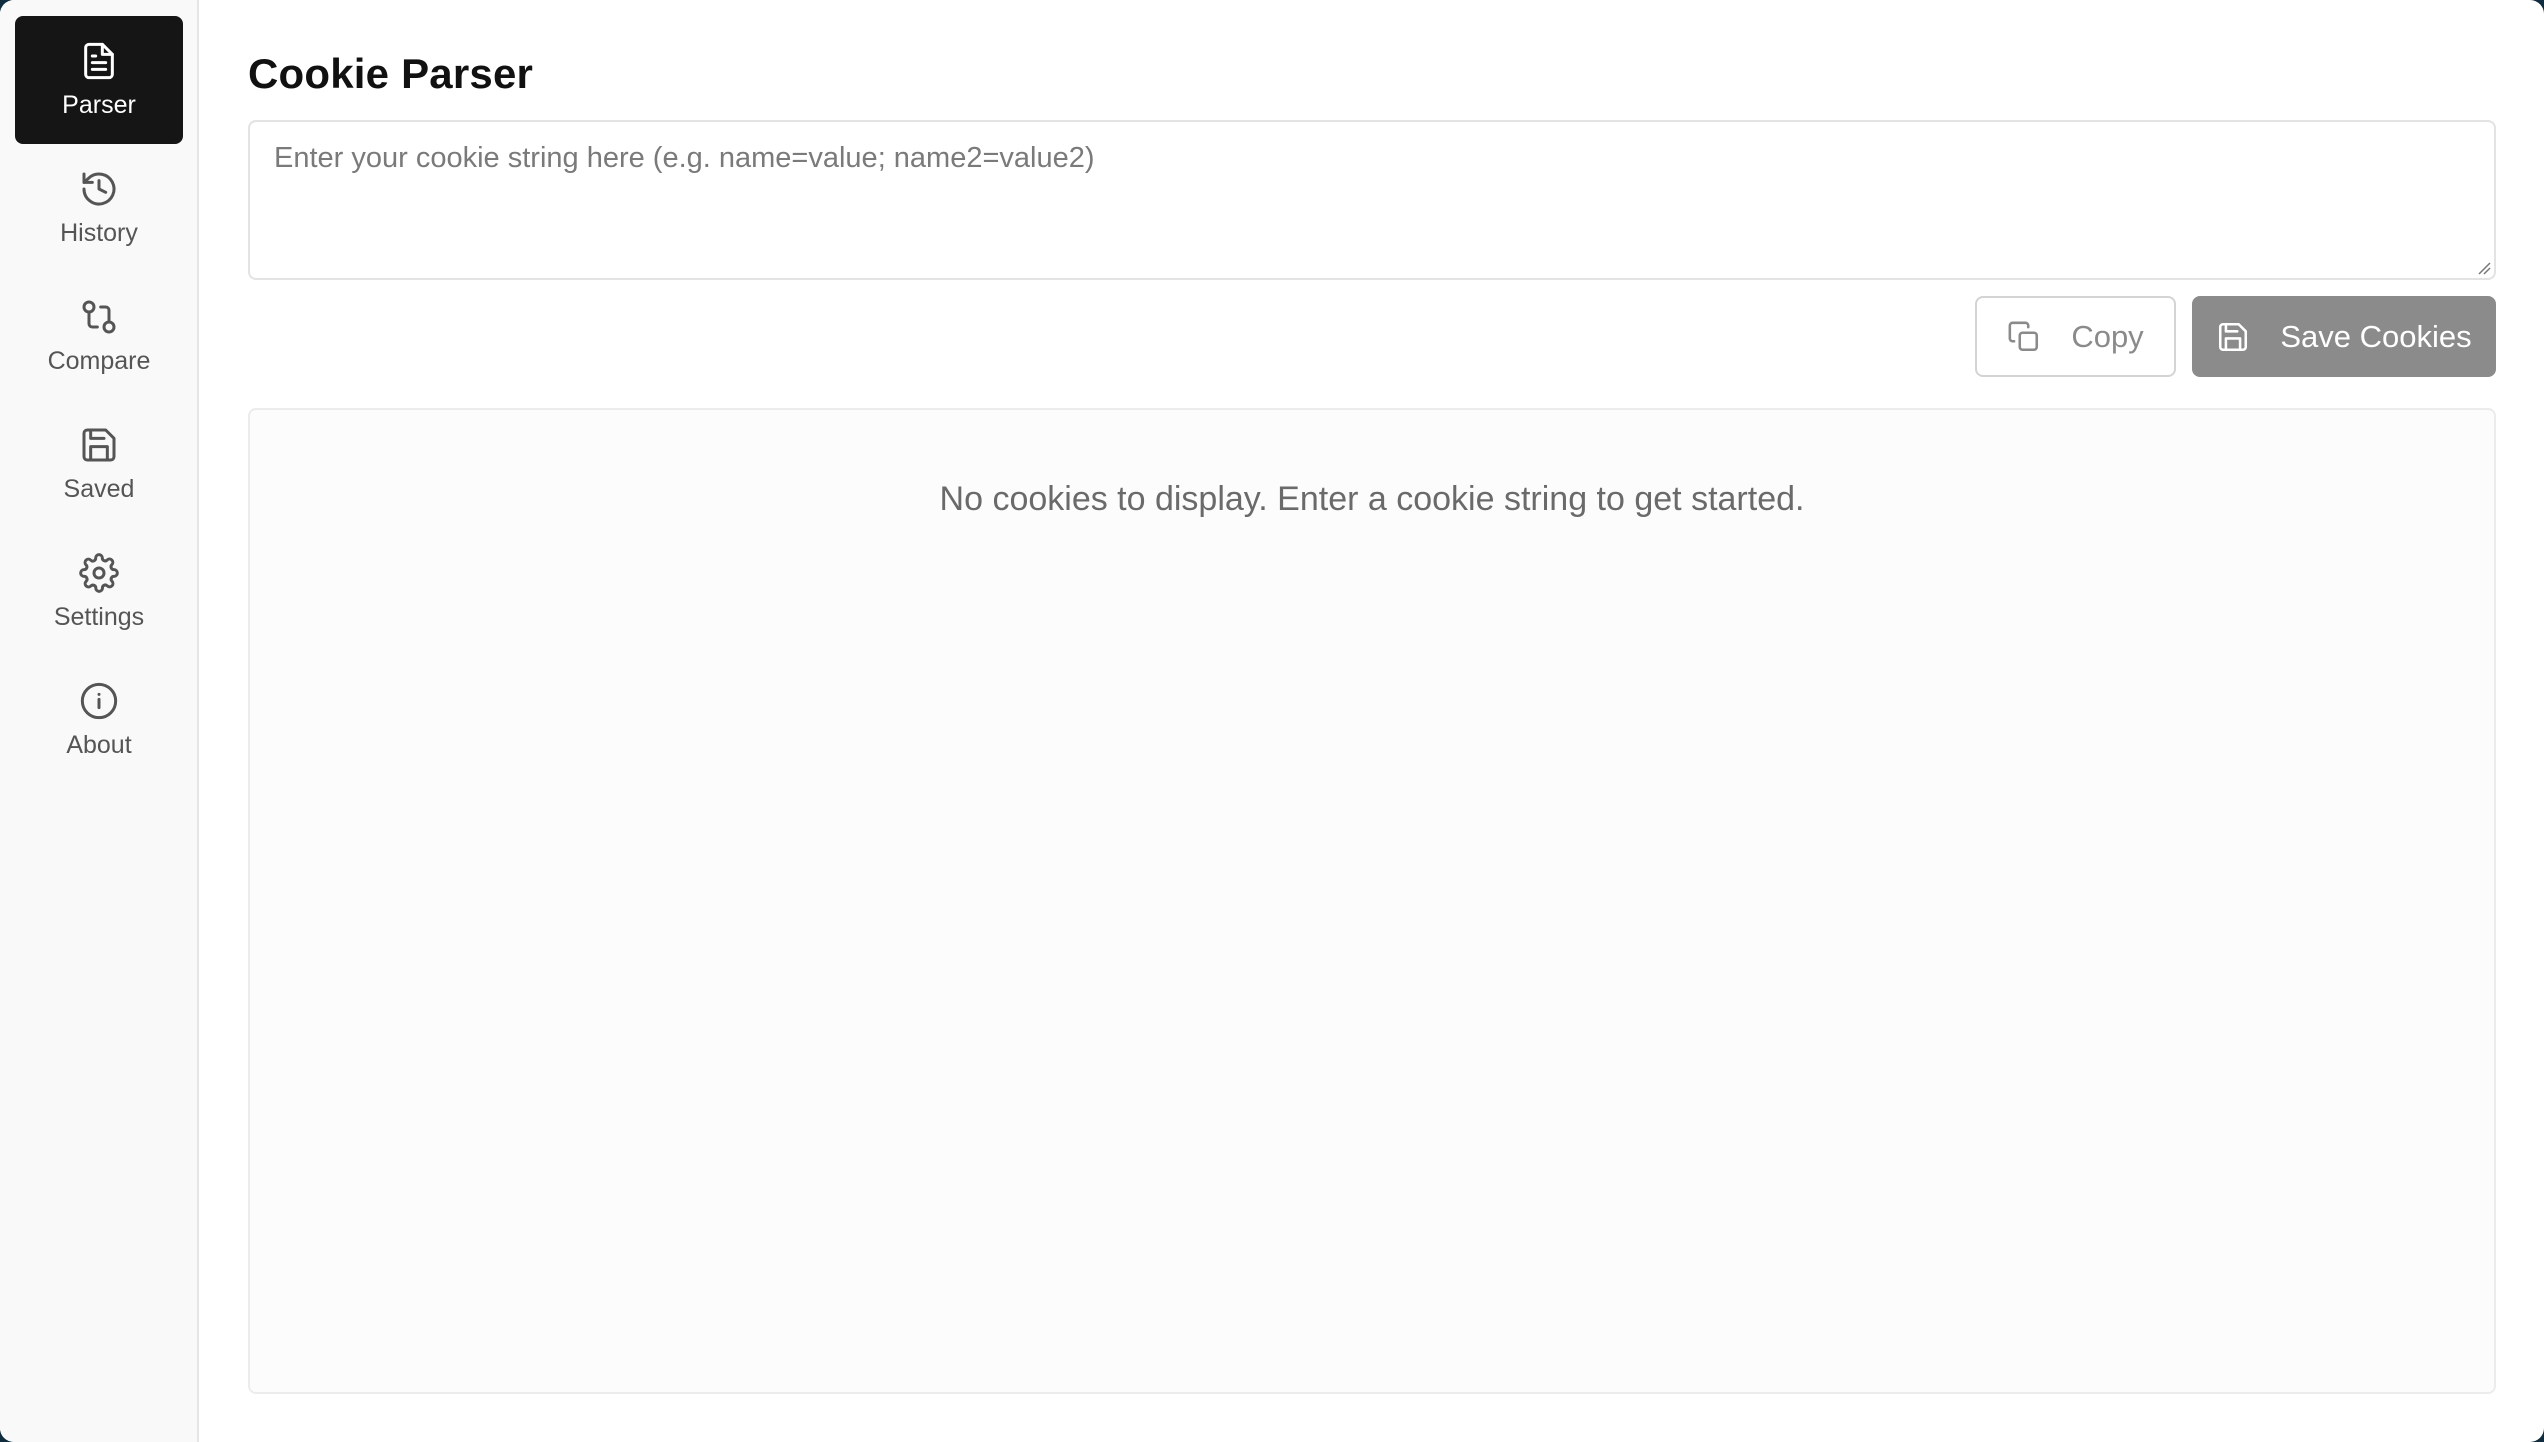  What do you see at coordinates (99, 233) in the screenshot?
I see `sidebar-item-label: History` at bounding box center [99, 233].